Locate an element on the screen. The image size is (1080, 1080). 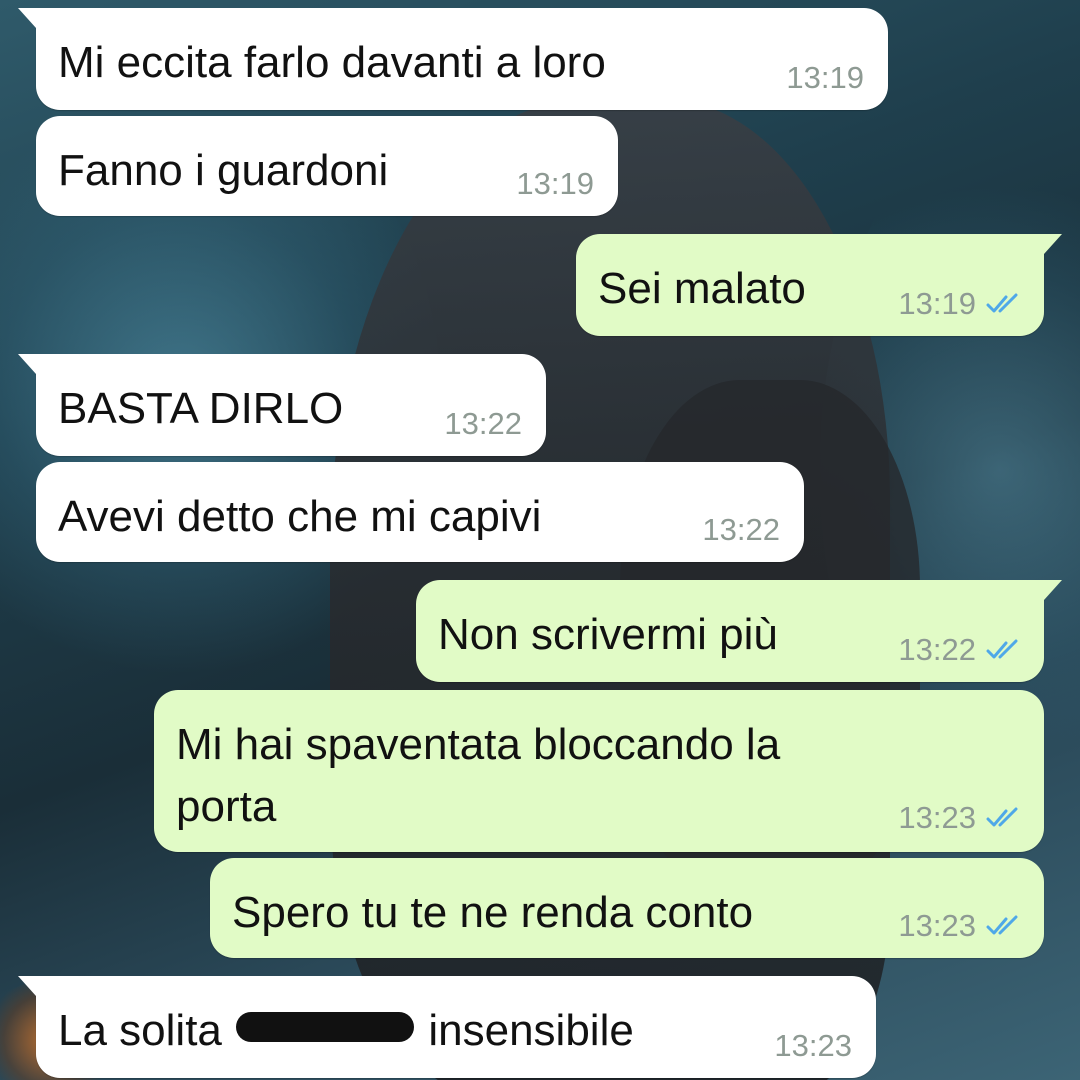
message-text: Sei malato is located at coordinates (702, 288).